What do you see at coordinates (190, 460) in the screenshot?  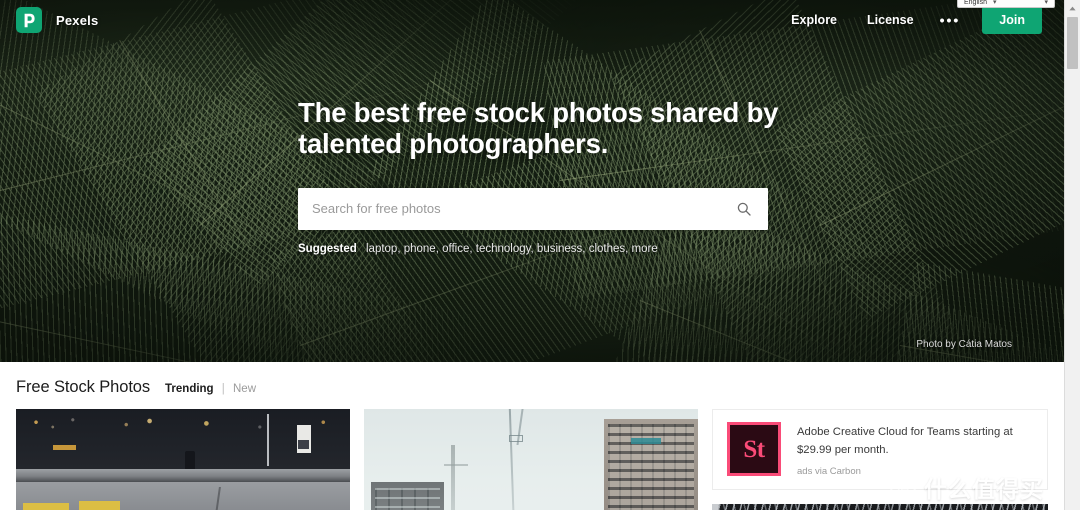 I see `street-hydrant` at bounding box center [190, 460].